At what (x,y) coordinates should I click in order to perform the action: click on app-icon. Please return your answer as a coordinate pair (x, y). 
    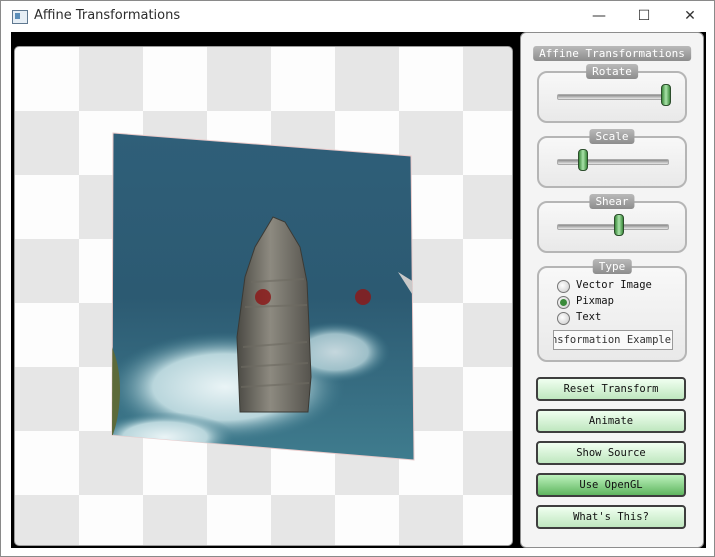
    Looking at the image, I should click on (20, 17).